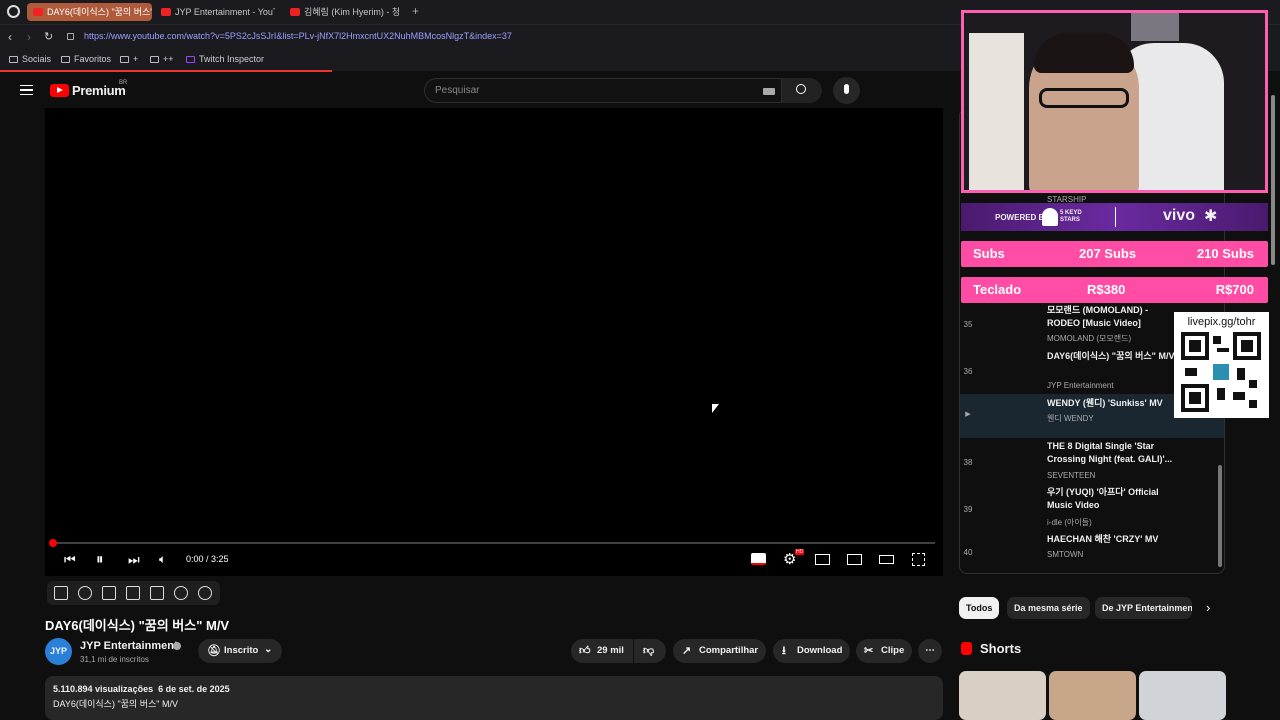 The width and height of the screenshot is (1280, 720). Describe the element at coordinates (822, 559) in the screenshot. I see `miniplayer-icon` at that location.